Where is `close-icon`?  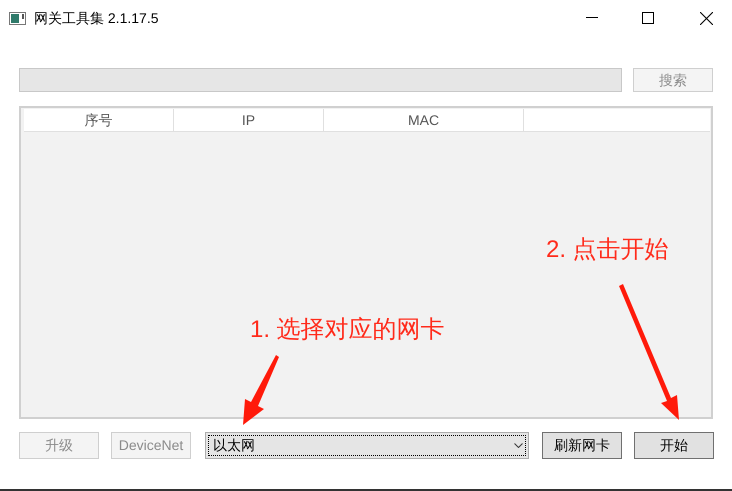
close-icon is located at coordinates (706, 18).